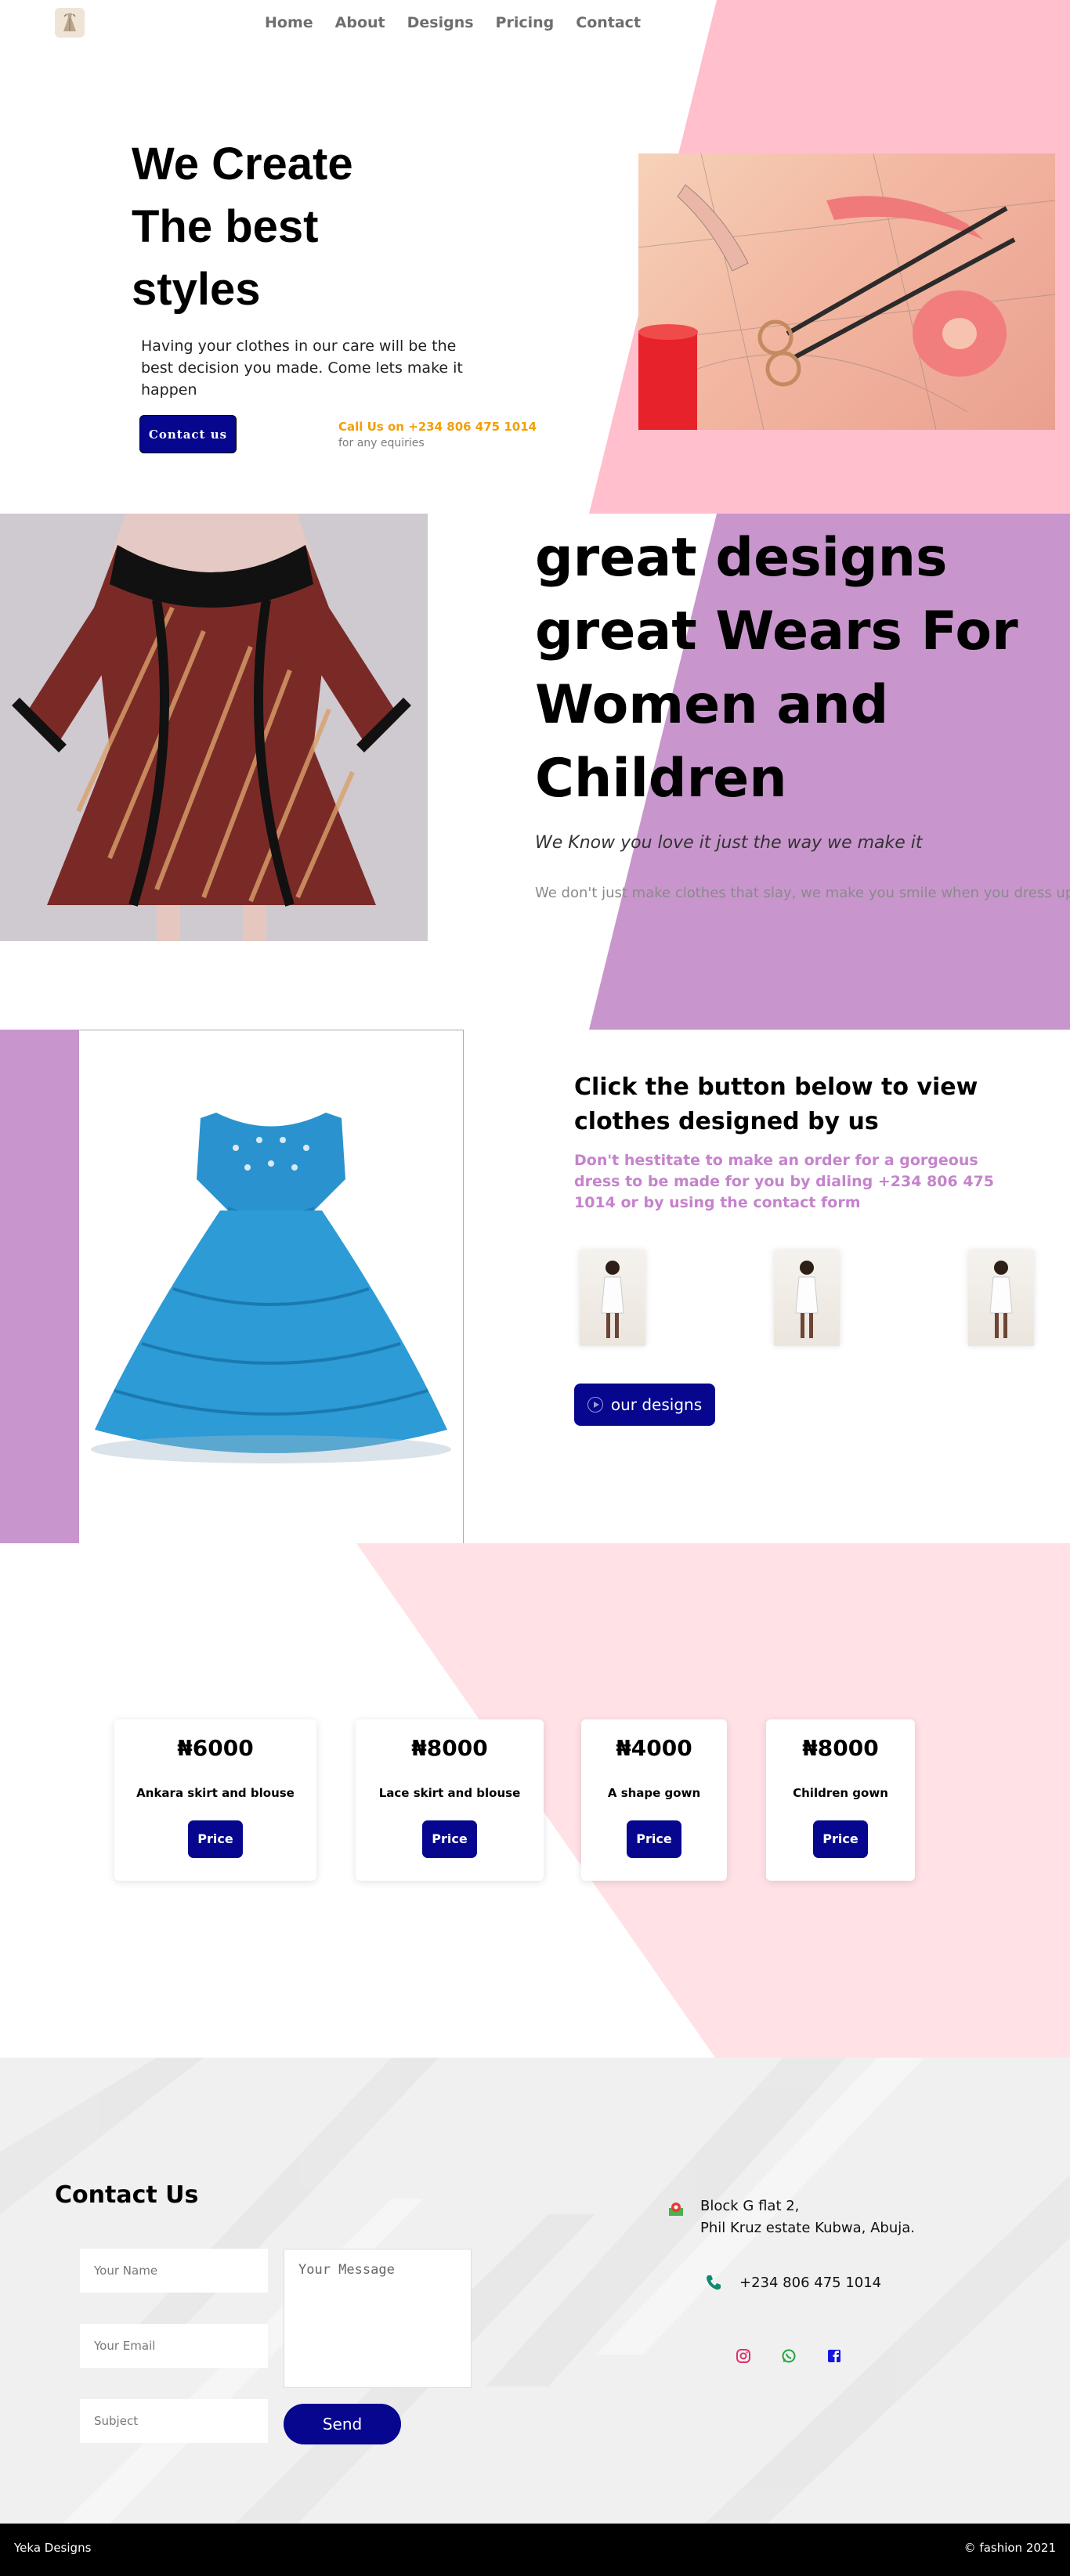 This screenshot has width=1070, height=2576. What do you see at coordinates (1009, 2548) in the screenshot?
I see `footer-copyright: © fashion 2021` at bounding box center [1009, 2548].